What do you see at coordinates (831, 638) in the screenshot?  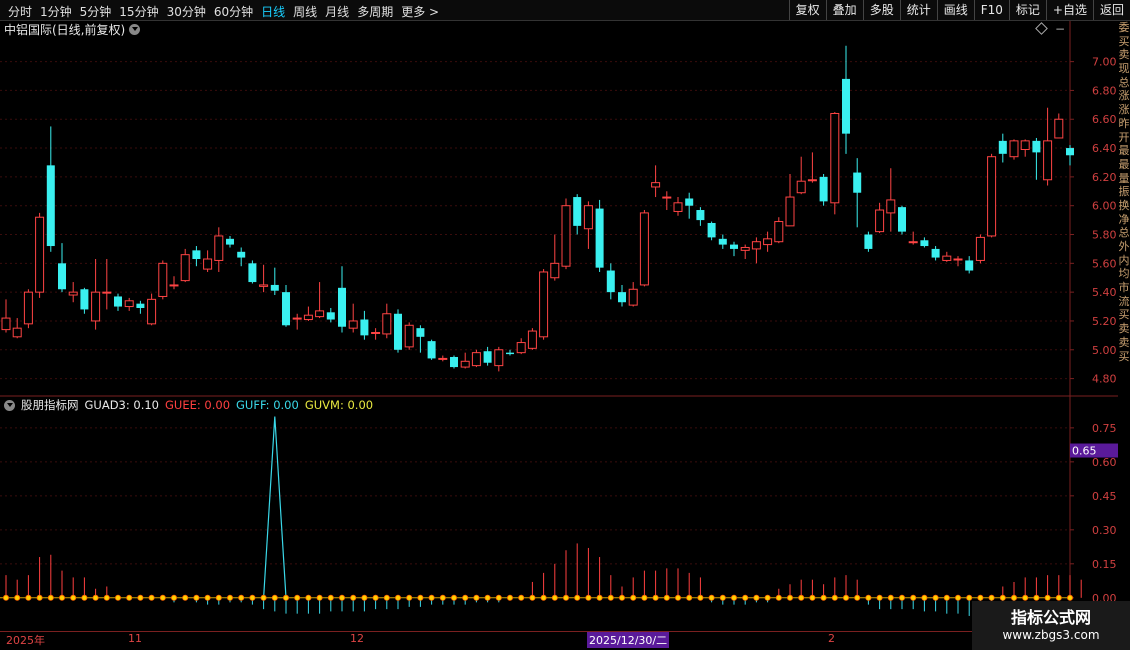 I see `date-label-feb: 2` at bounding box center [831, 638].